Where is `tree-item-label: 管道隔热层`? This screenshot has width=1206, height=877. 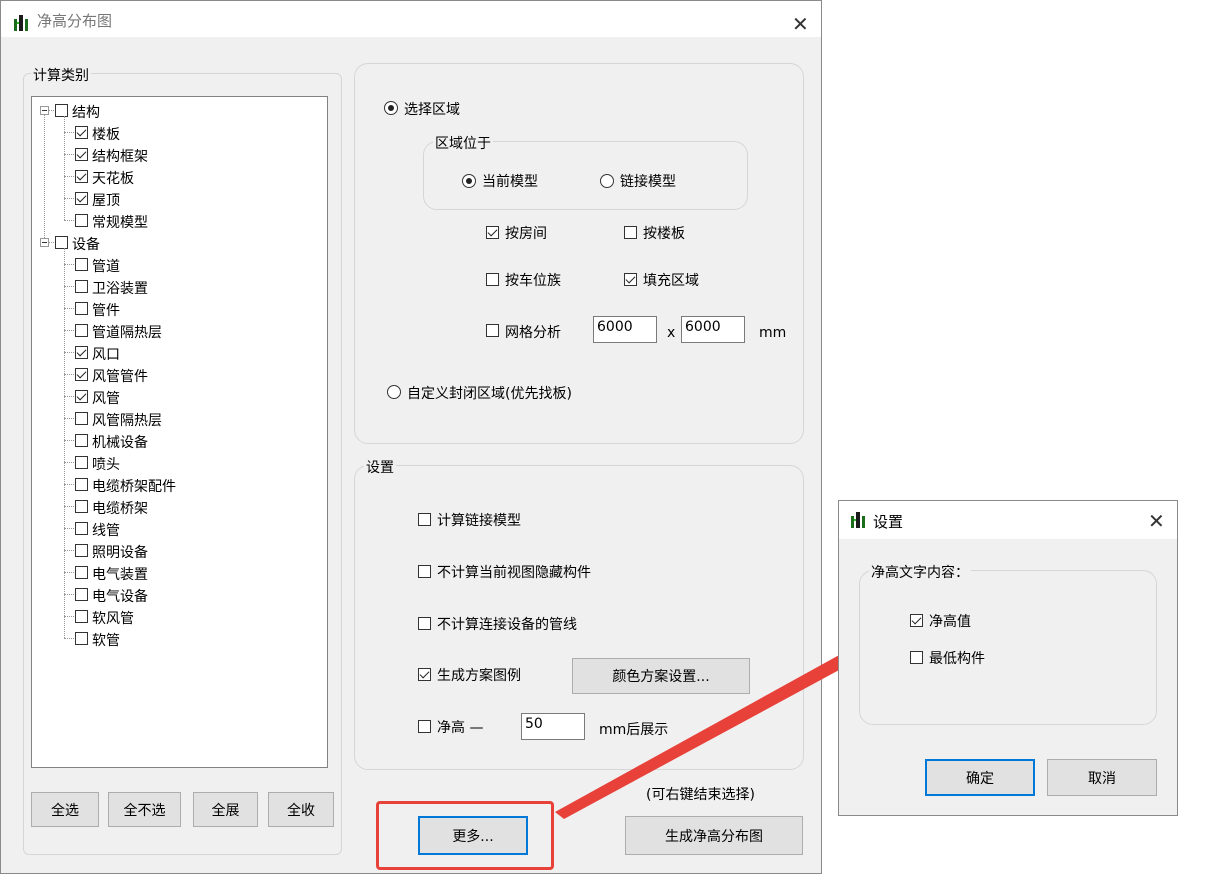
tree-item-label: 管道隔热层 is located at coordinates (127, 333).